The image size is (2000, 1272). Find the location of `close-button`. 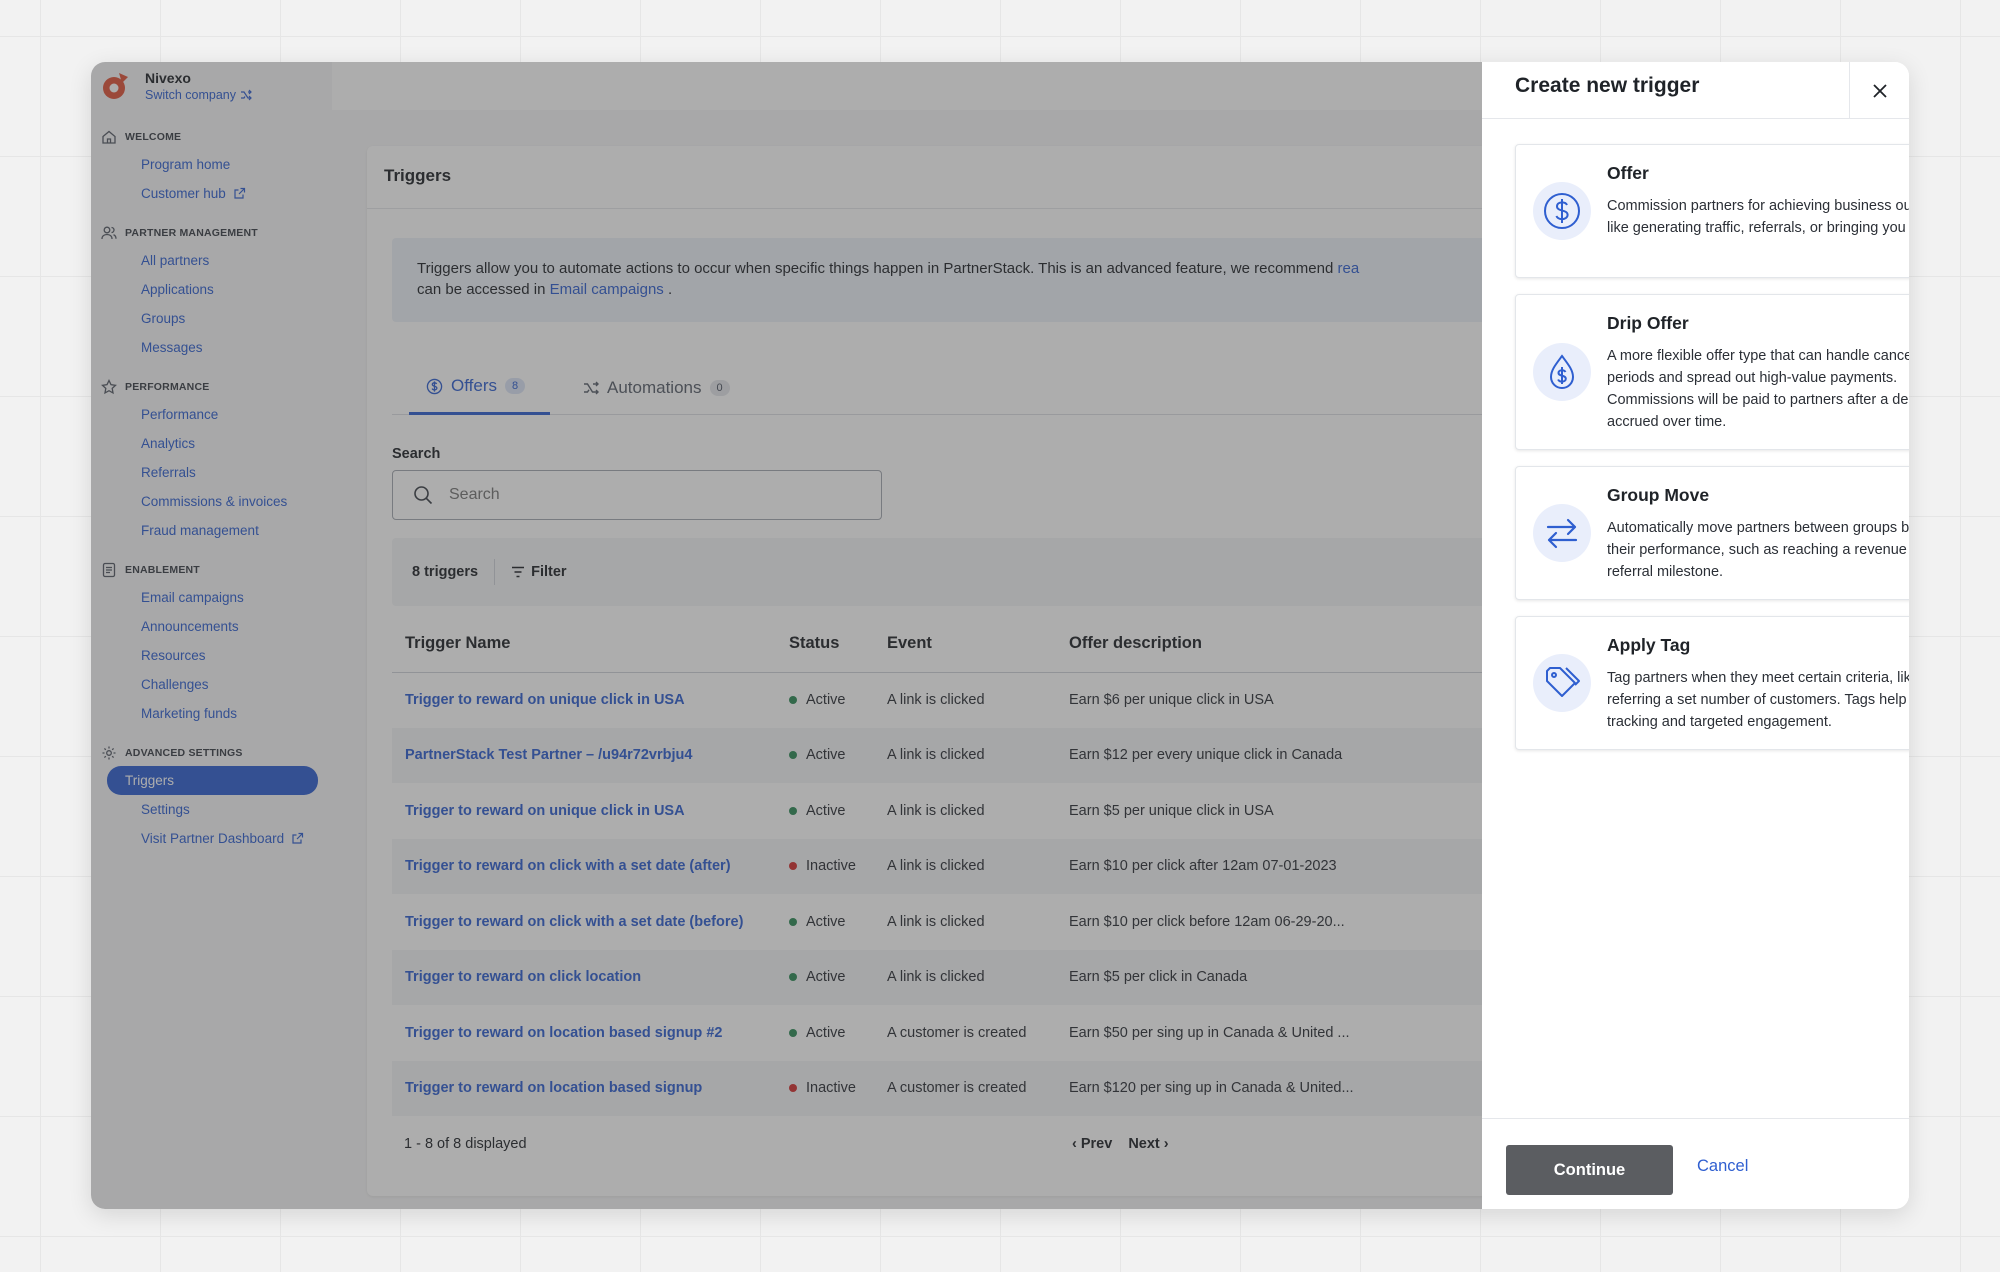

close-button is located at coordinates (1879, 90).